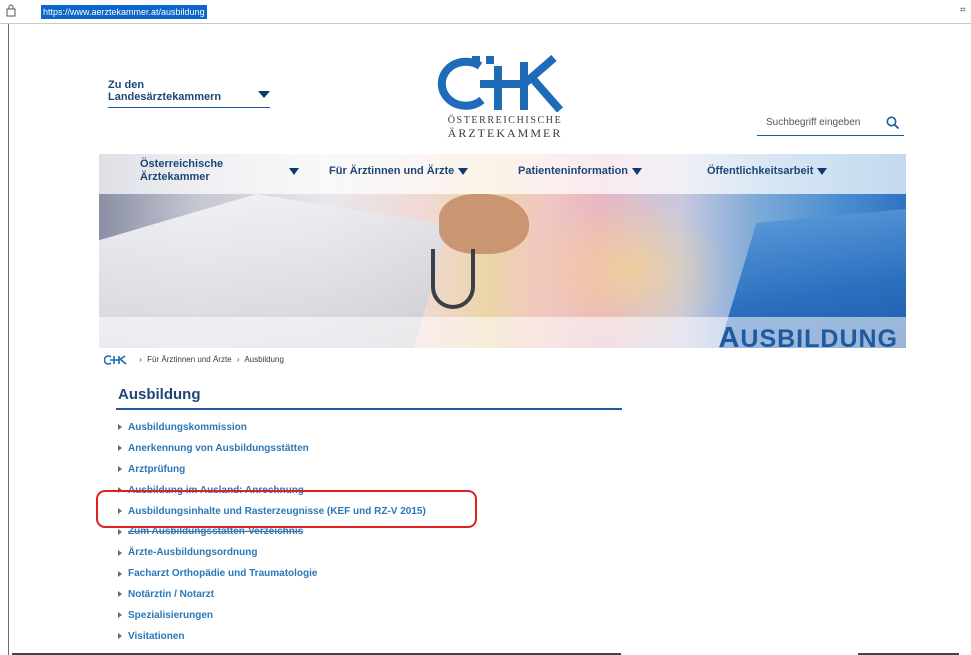 The width and height of the screenshot is (971, 655). I want to click on nav-item-aerzte: Für Ärztinnen und Ärzte, so click(399, 171).